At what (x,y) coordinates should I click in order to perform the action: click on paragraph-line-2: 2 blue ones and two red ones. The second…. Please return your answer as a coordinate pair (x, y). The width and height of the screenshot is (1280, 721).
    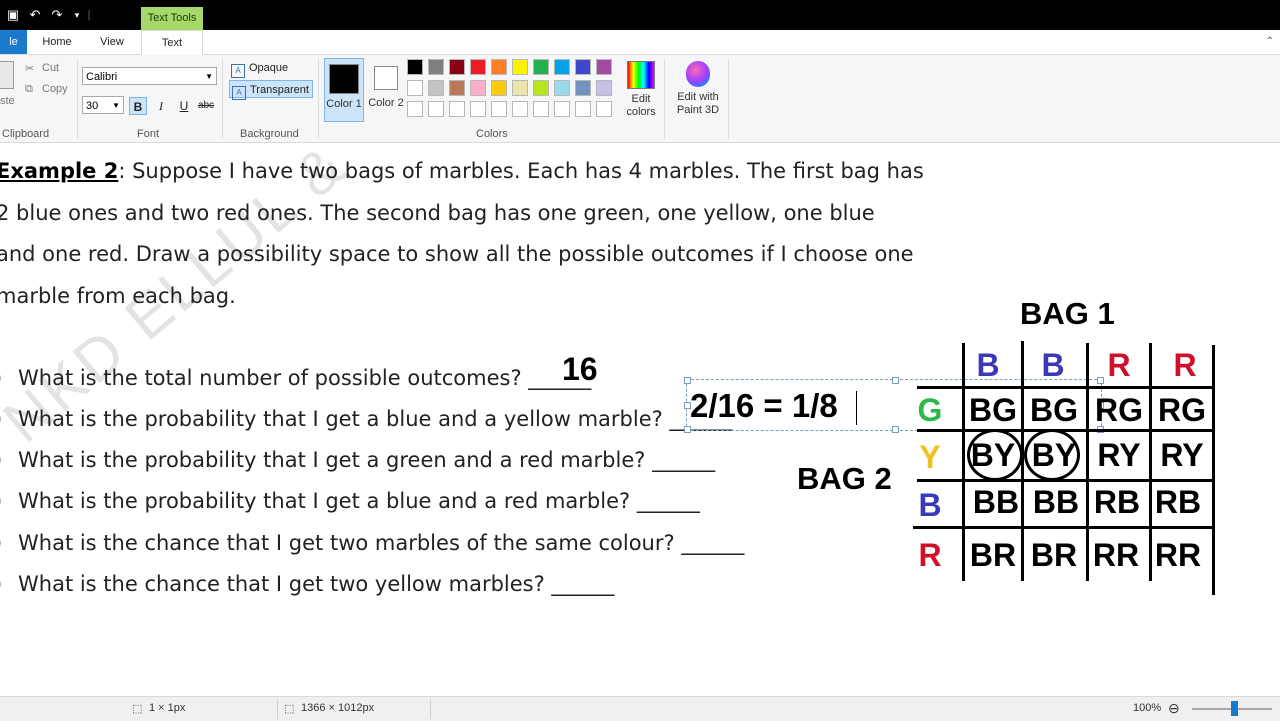
    Looking at the image, I should click on (437, 212).